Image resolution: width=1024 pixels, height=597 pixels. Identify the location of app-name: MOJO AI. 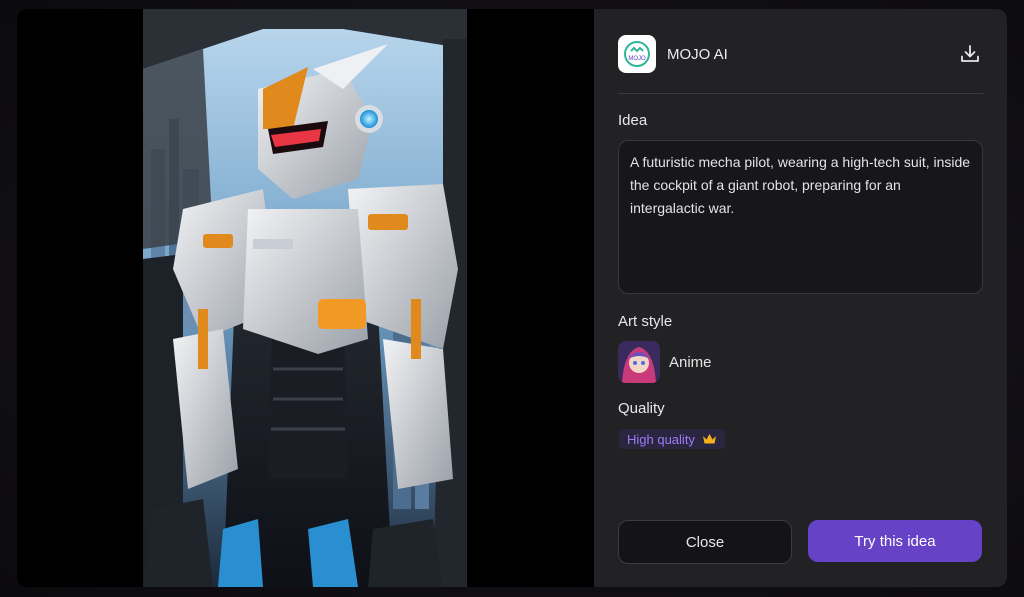
(697, 54).